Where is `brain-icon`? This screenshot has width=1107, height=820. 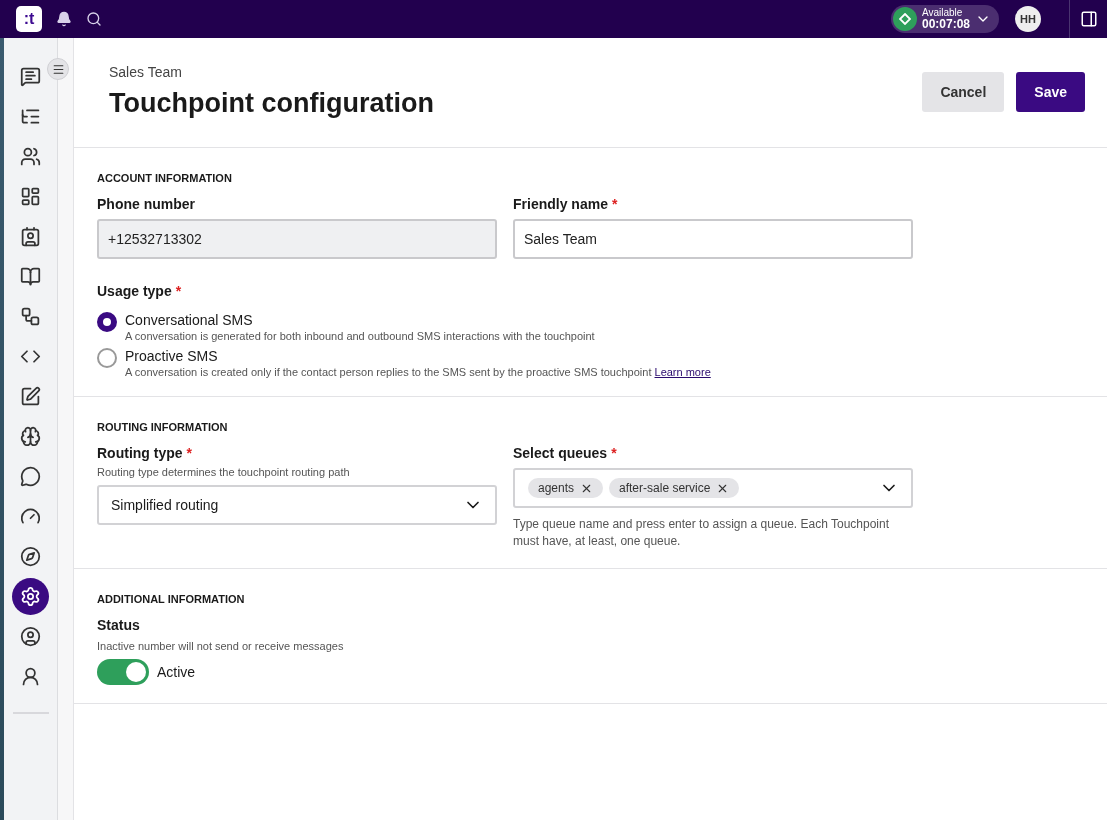 brain-icon is located at coordinates (30, 436).